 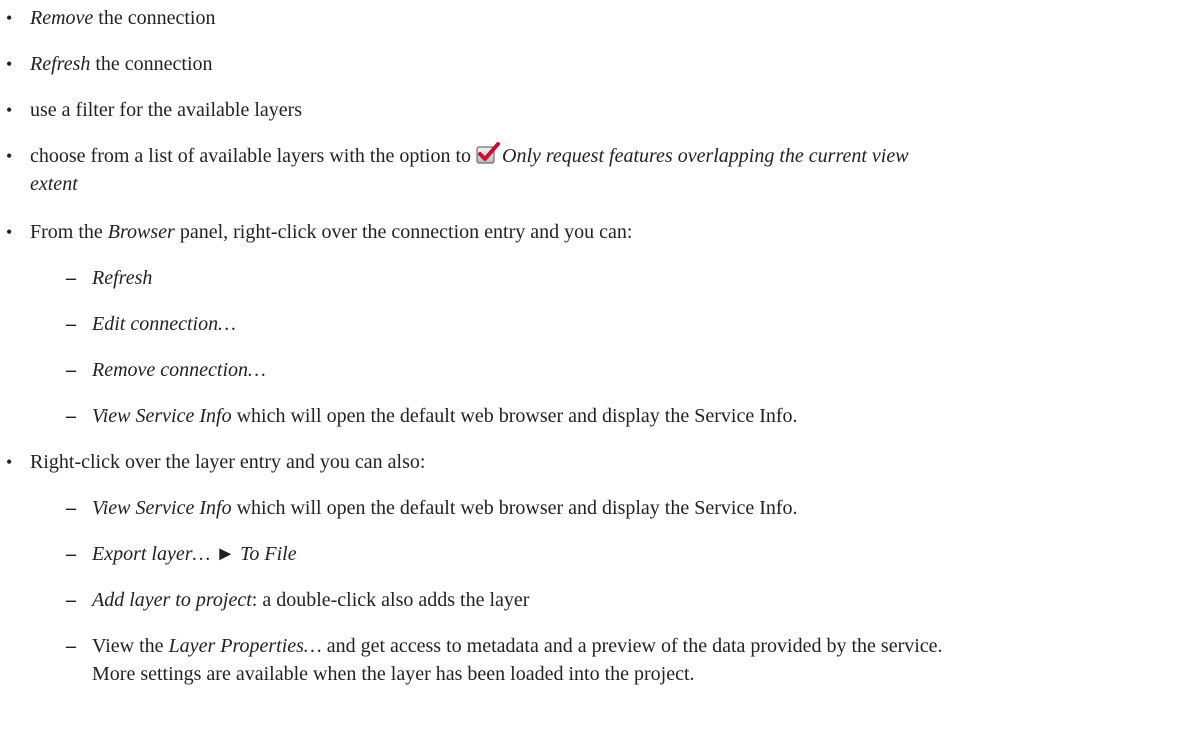 I want to click on checked-checkbox-icon, so click(x=488, y=153).